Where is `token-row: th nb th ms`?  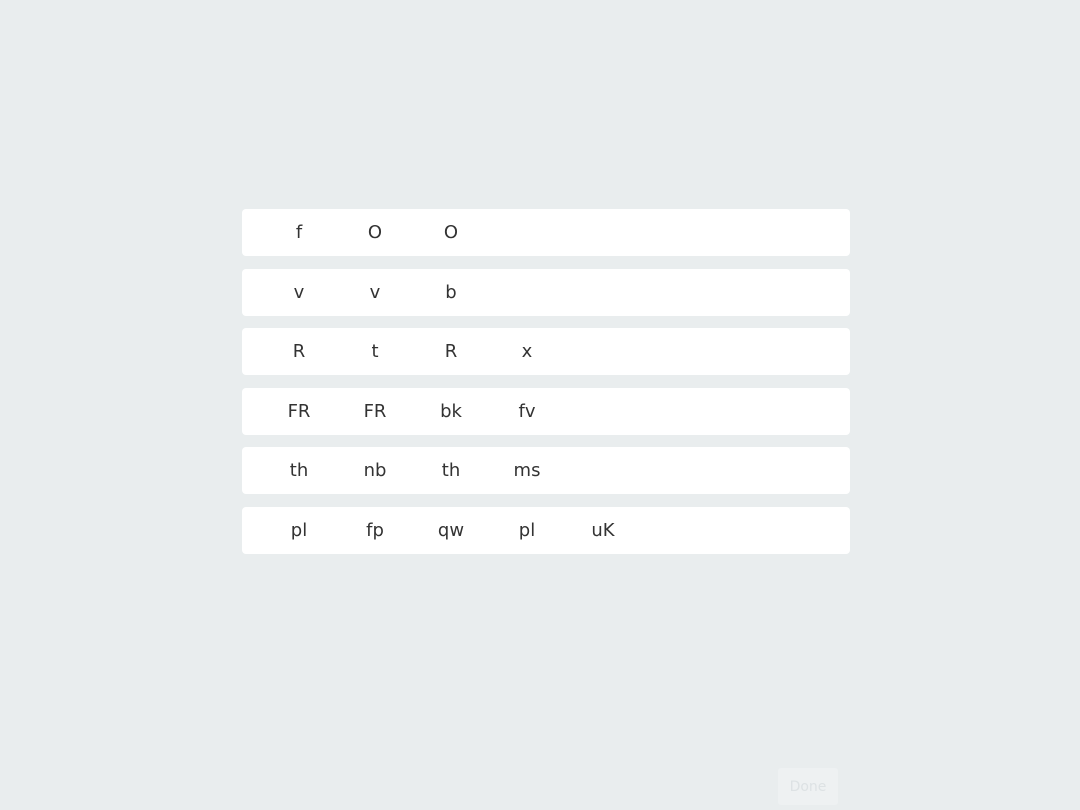 token-row: th nb th ms is located at coordinates (546, 470).